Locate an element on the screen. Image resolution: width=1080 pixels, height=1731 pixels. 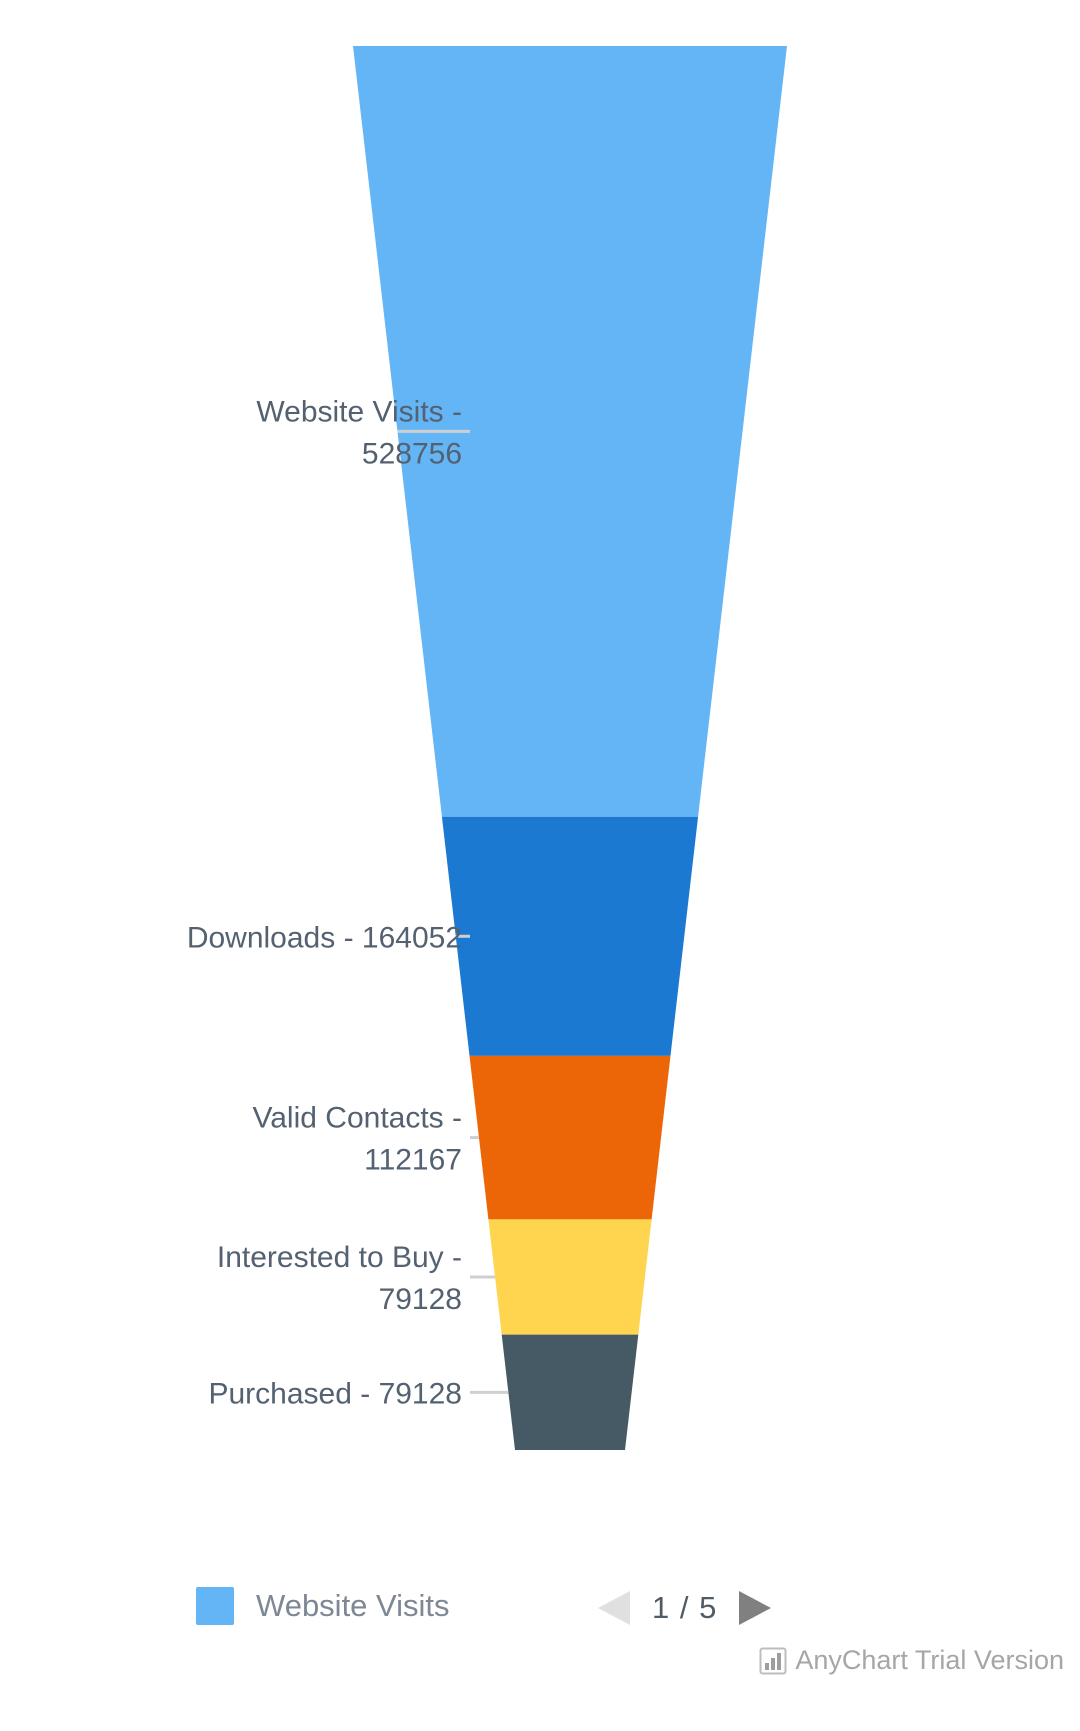
anychart-credits: AnyChart Trial Version is located at coordinates (911, 1660).